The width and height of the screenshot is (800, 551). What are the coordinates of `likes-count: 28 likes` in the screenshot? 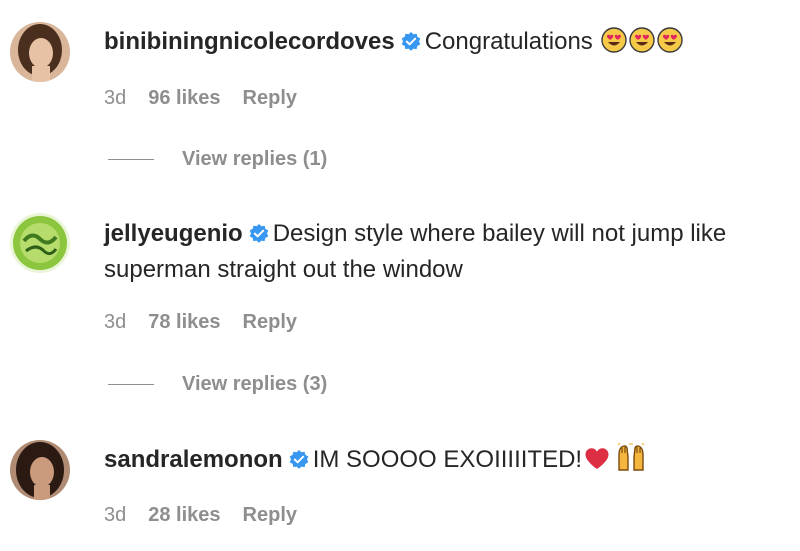 It's located at (184, 515).